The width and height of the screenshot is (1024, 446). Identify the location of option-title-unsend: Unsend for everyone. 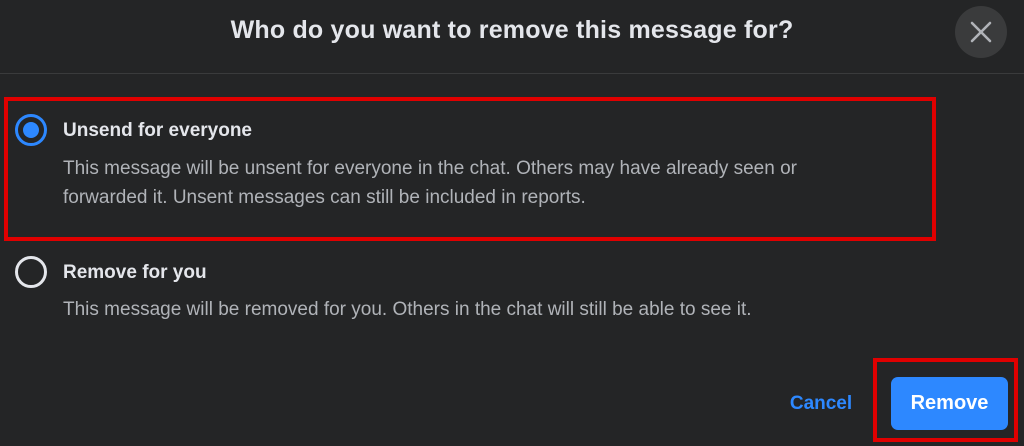
(157, 130).